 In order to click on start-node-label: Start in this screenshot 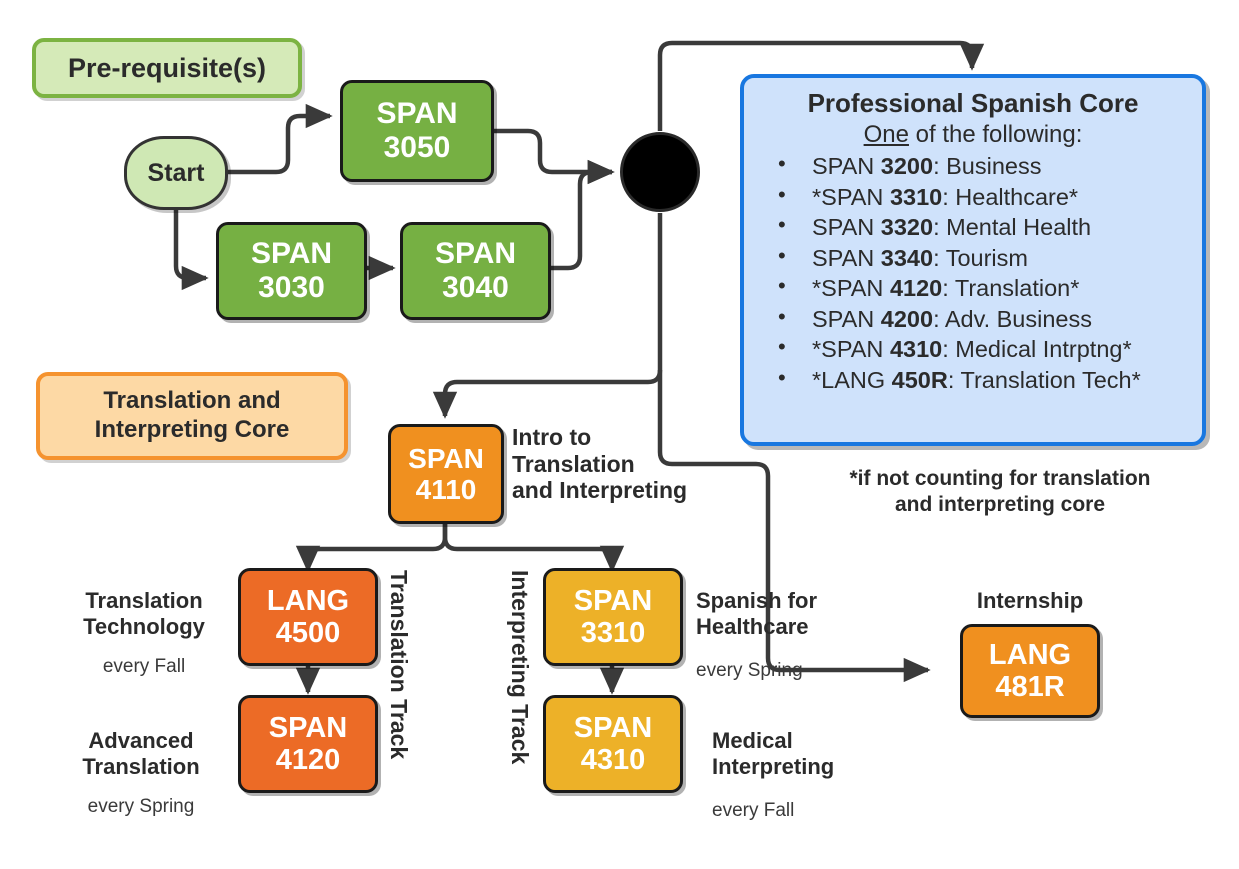, I will do `click(176, 172)`.